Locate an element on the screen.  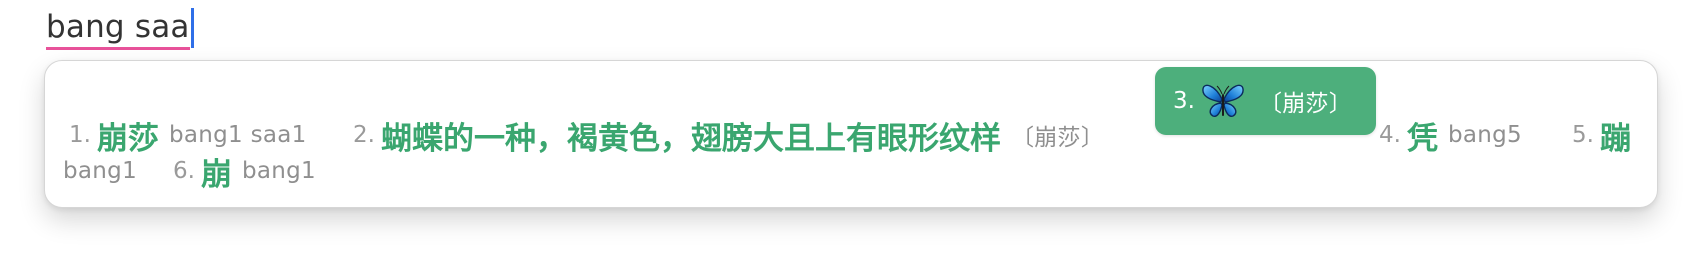
candidate-3-selected: 3. 〔崩莎〕 is located at coordinates (1266, 101).